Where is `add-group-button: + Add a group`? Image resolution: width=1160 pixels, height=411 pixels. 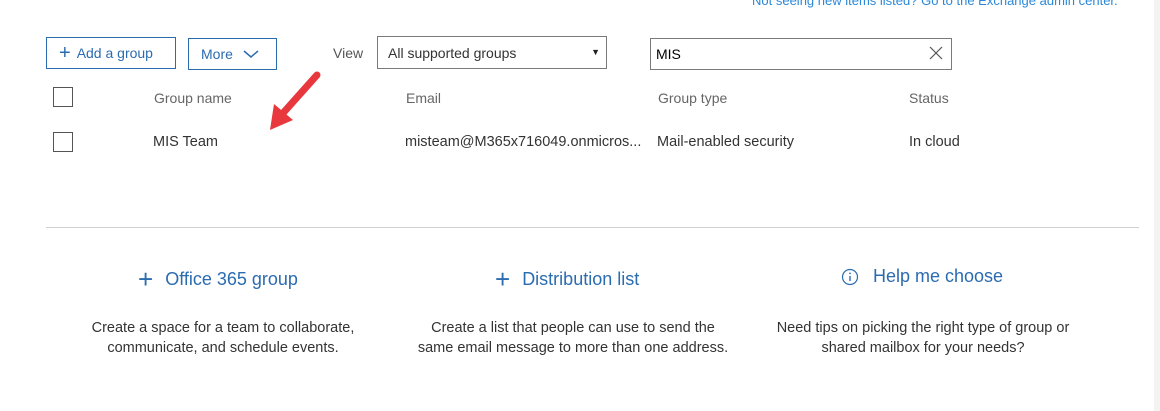
add-group-button: + Add a group is located at coordinates (111, 53).